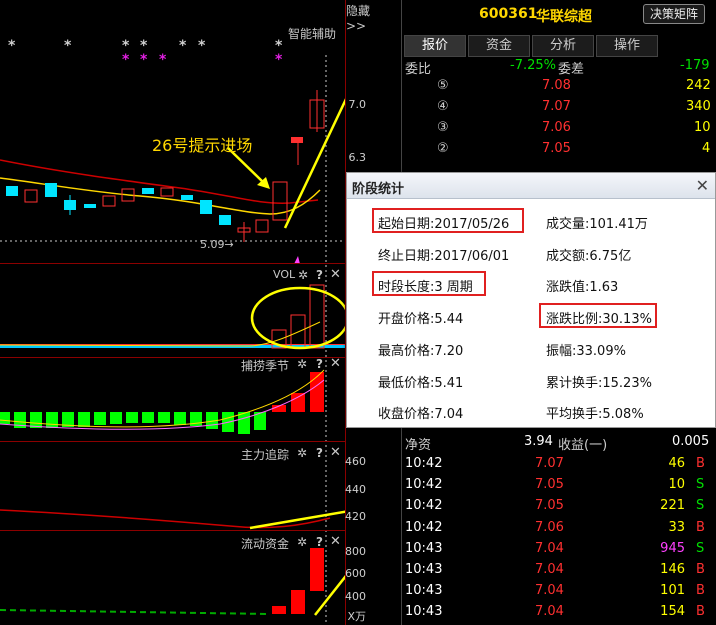  Describe the element at coordinates (672, 612) in the screenshot. I see `tick-volume: 154` at that location.